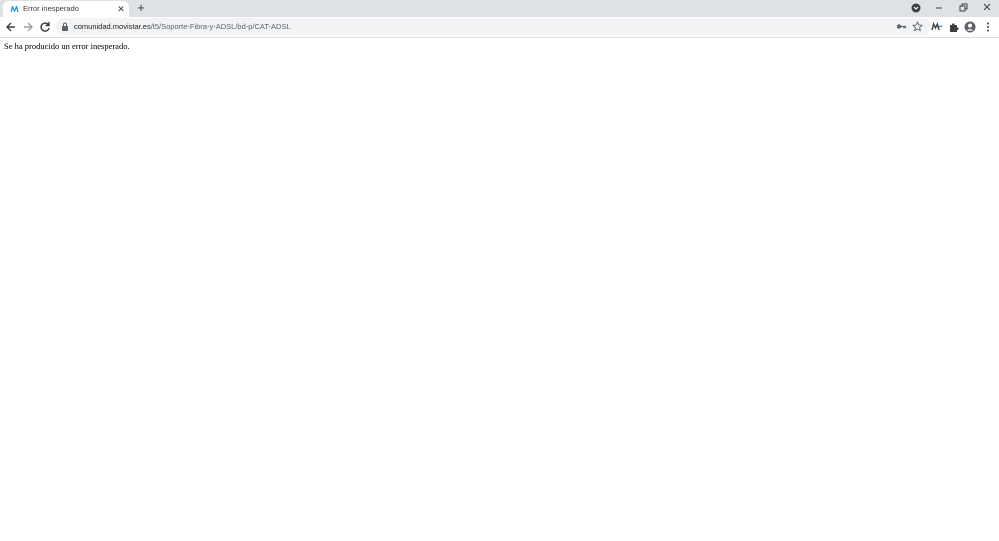  I want to click on minimize-icon, so click(939, 8).